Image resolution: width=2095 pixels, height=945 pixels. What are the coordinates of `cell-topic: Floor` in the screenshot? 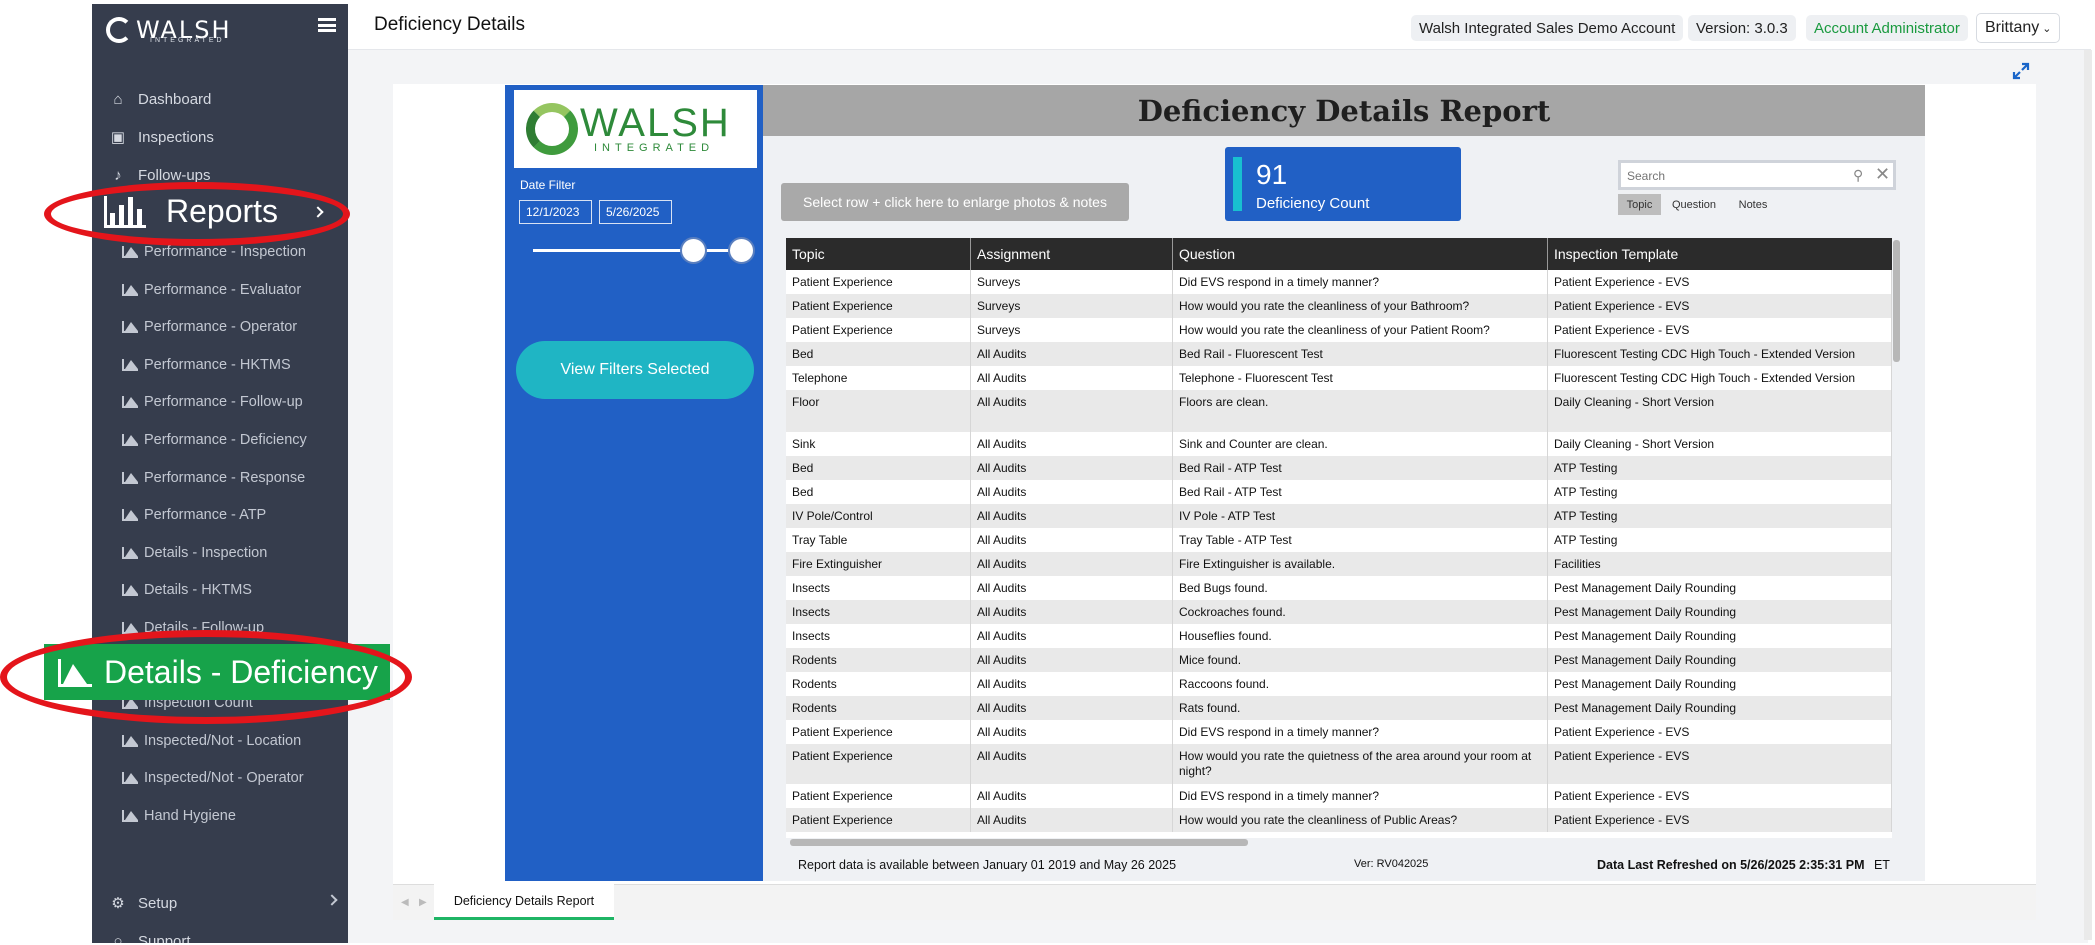 It's located at (878, 411).